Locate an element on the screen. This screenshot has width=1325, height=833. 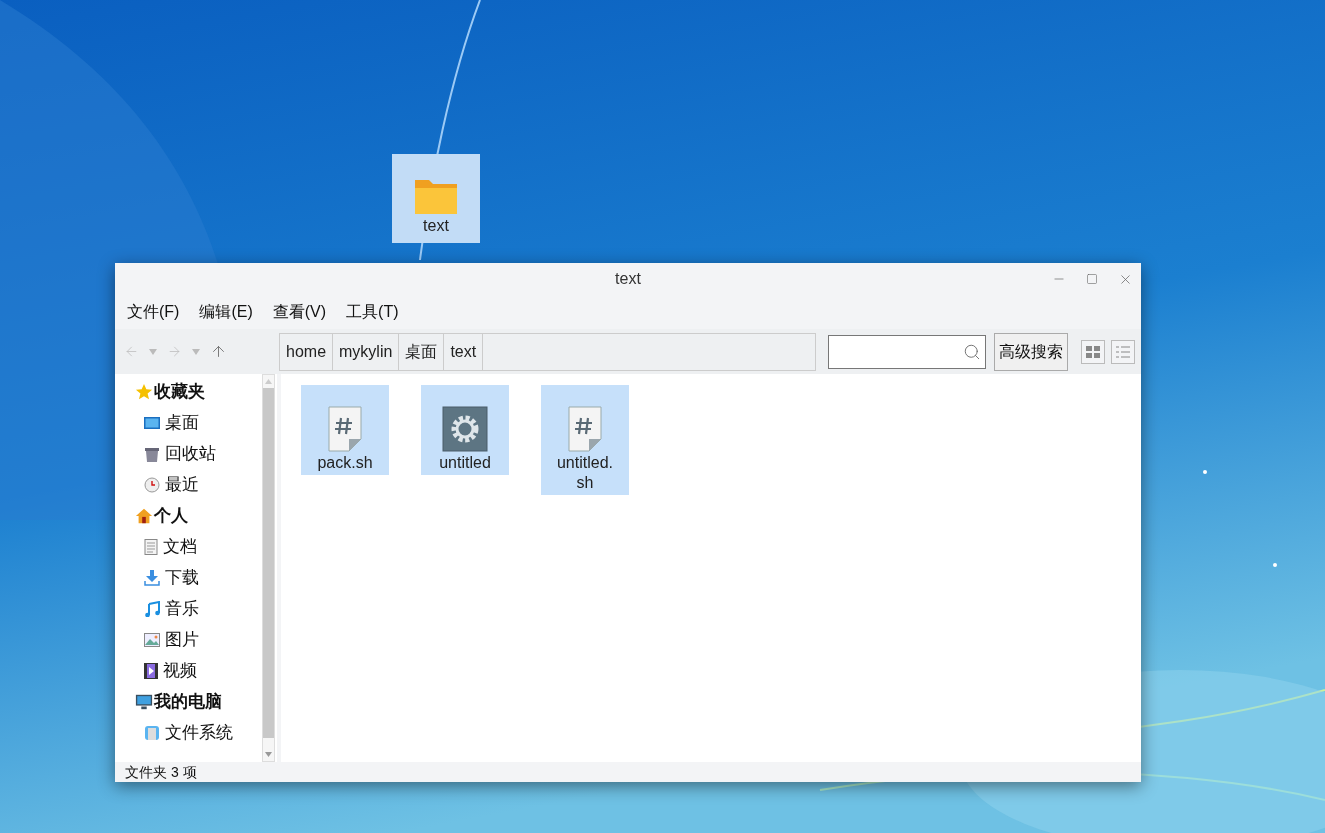
forward-icon is located at coordinates (174, 351).